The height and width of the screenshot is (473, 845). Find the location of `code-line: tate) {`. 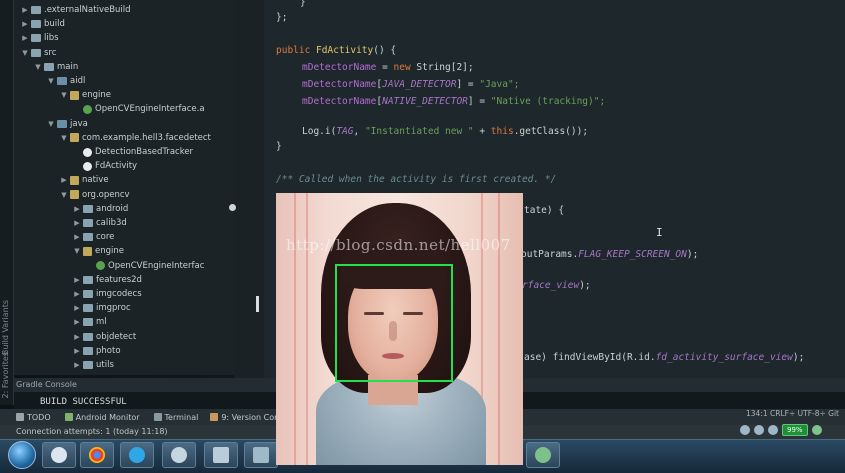

code-line: tate) { is located at coordinates (544, 210).